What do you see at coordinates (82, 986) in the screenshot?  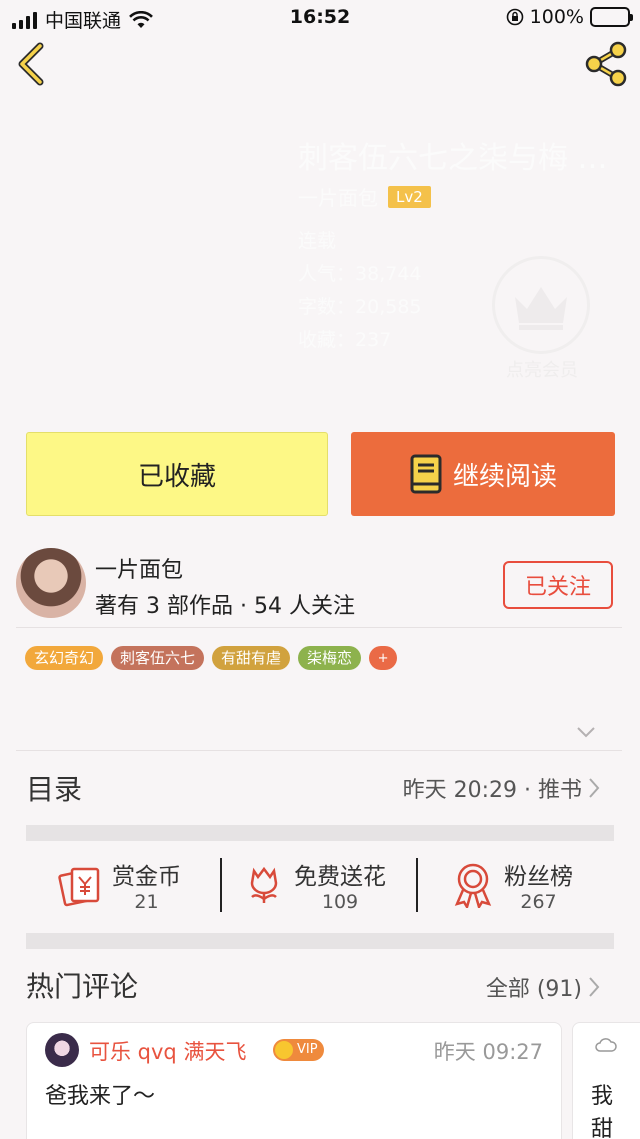 I see `hot-comments-label: 热门评论` at bounding box center [82, 986].